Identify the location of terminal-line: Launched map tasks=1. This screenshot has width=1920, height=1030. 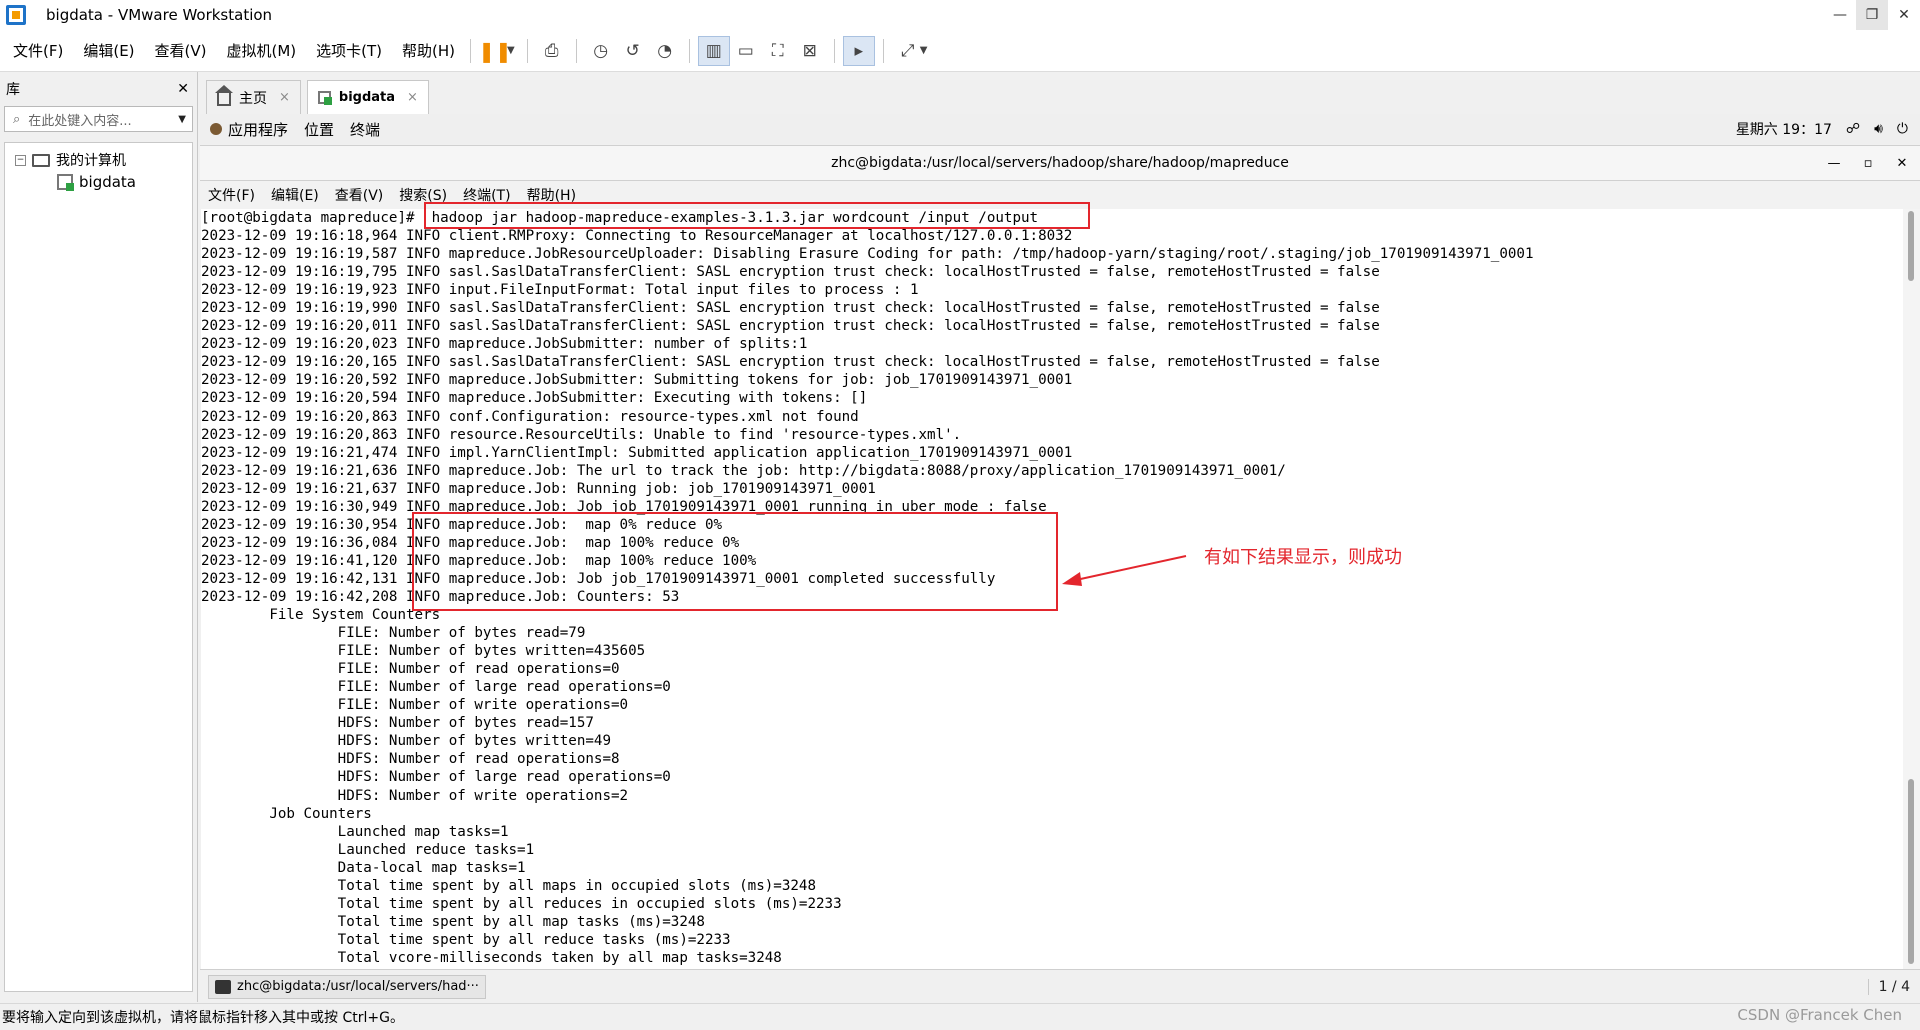
(355, 831).